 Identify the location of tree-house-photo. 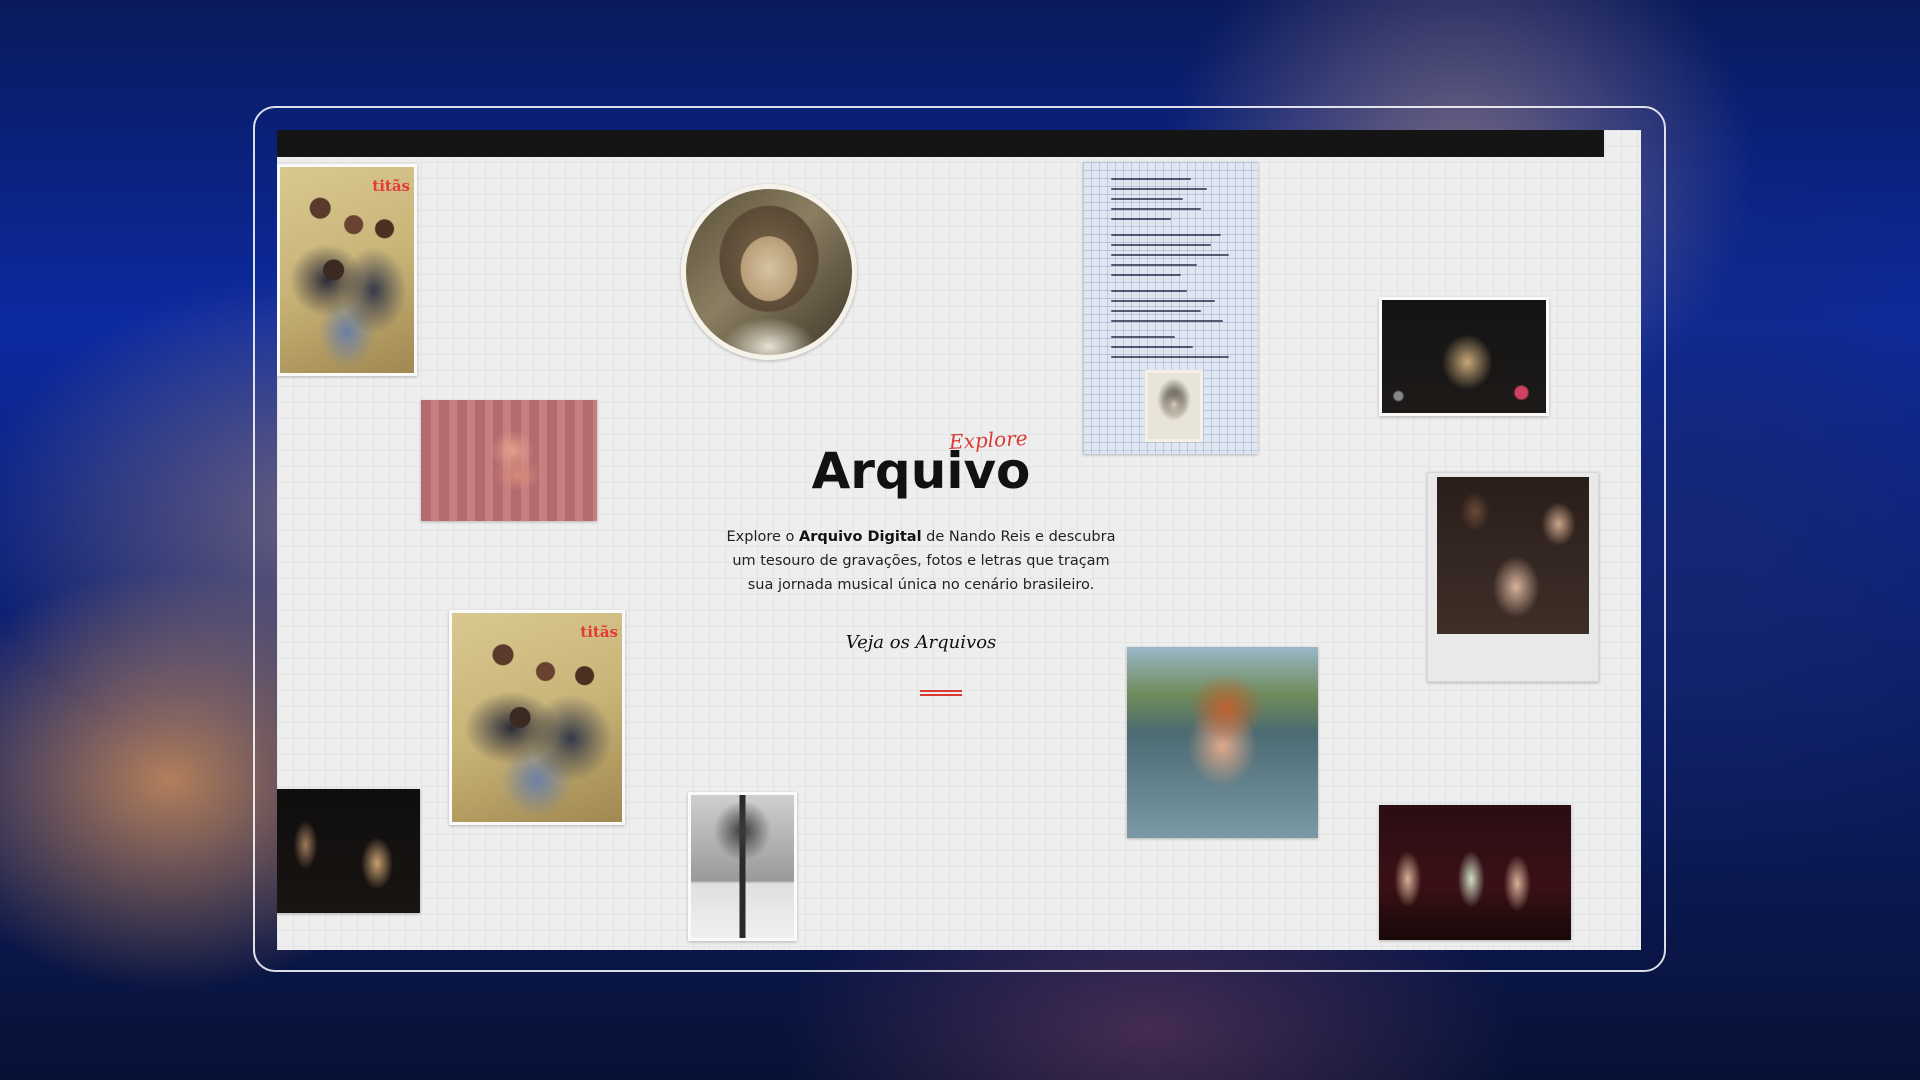
(742, 866).